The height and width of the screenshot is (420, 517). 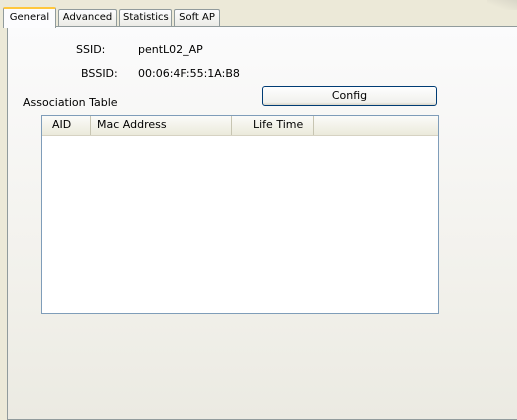 I want to click on tab-statistics: Statistics, so click(x=145, y=17).